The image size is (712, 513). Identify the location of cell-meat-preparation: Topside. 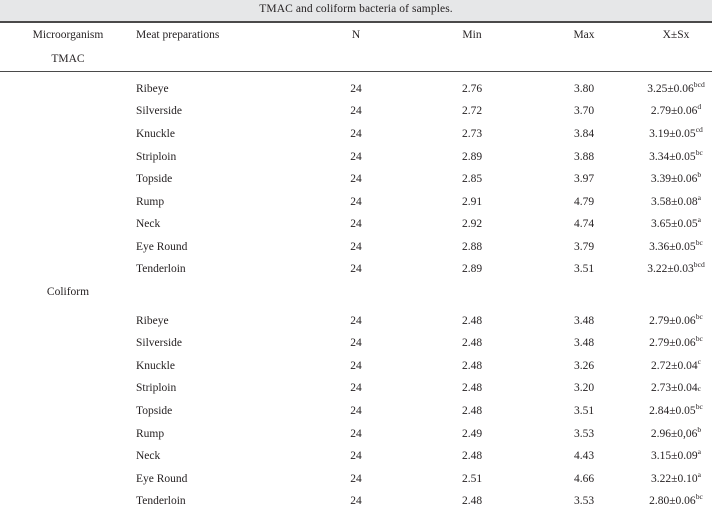
(154, 179).